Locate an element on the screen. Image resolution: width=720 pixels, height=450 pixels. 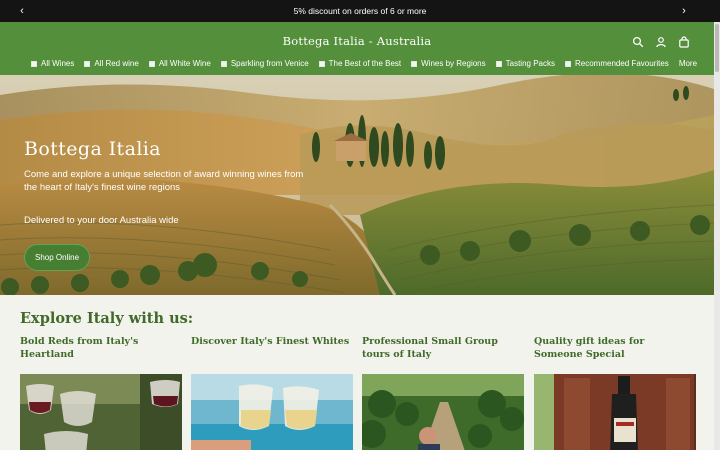
nav-item-all-white-wine: All White Wine is located at coordinates (179, 63).